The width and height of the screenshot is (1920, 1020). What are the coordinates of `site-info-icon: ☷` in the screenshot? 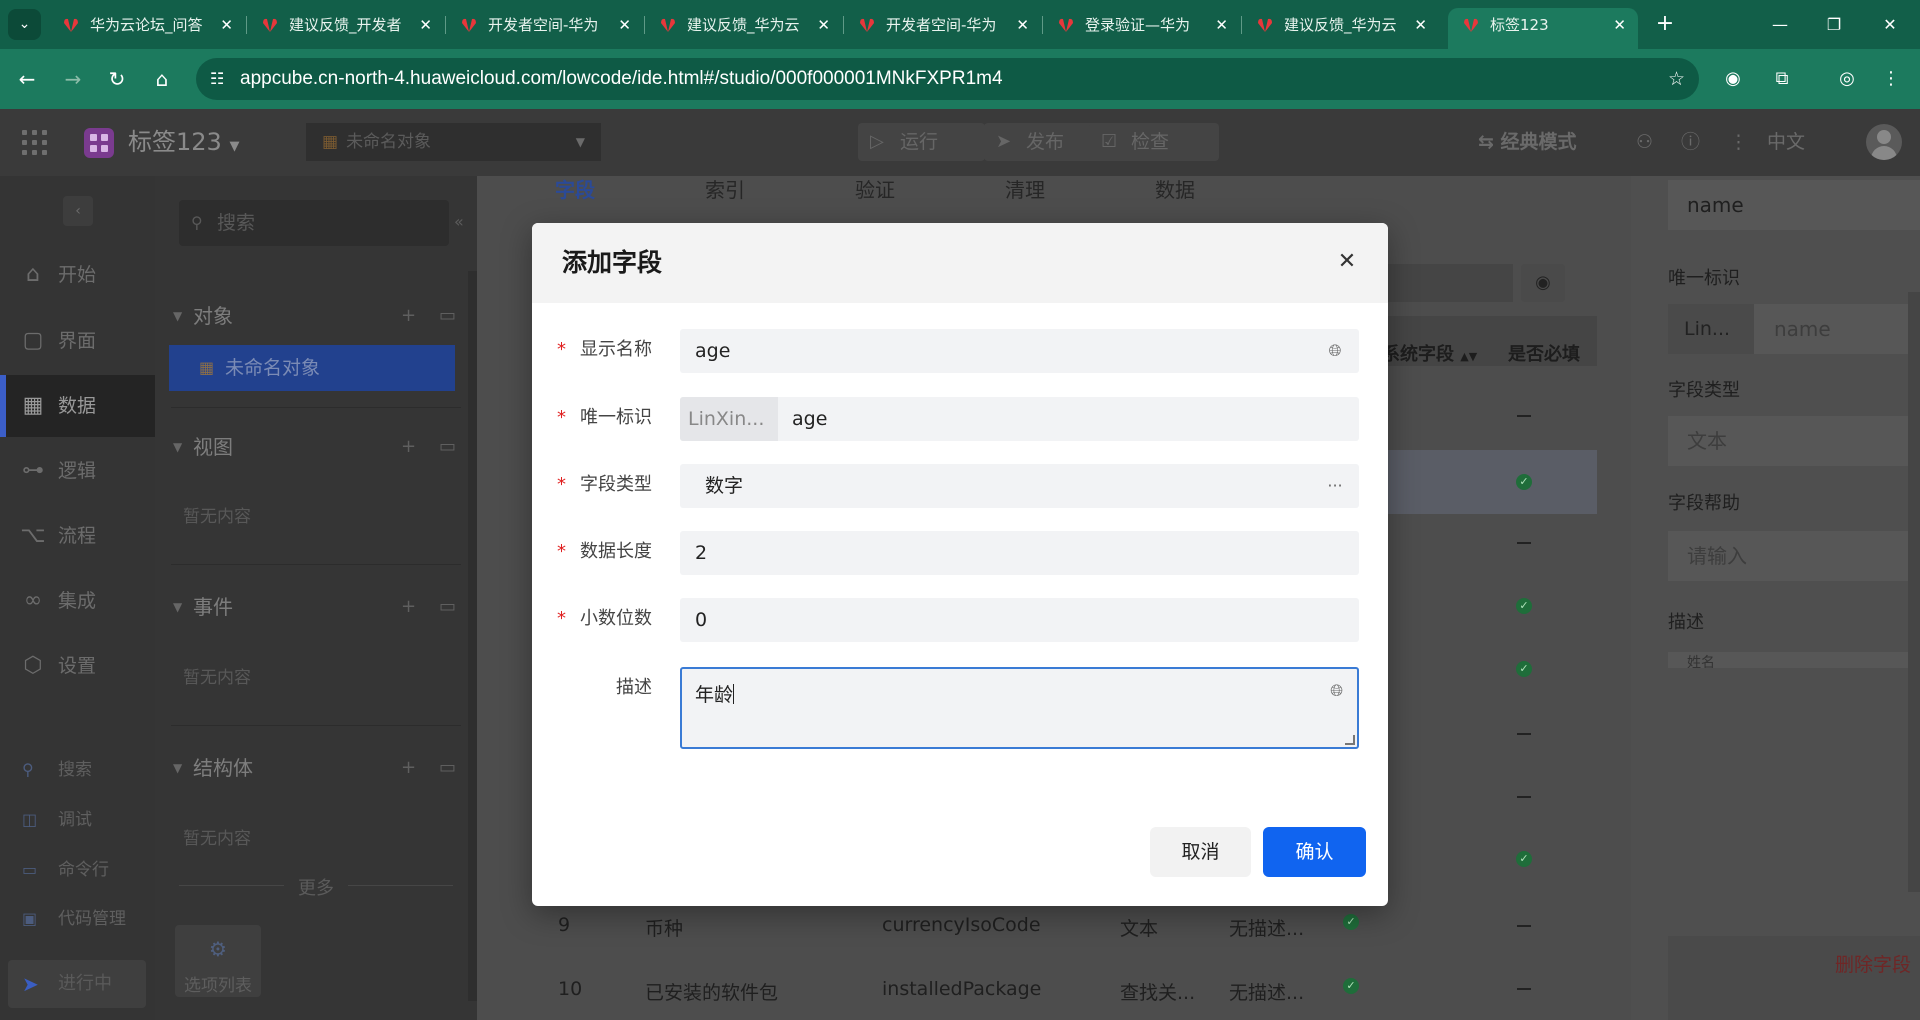 It's located at (220, 79).